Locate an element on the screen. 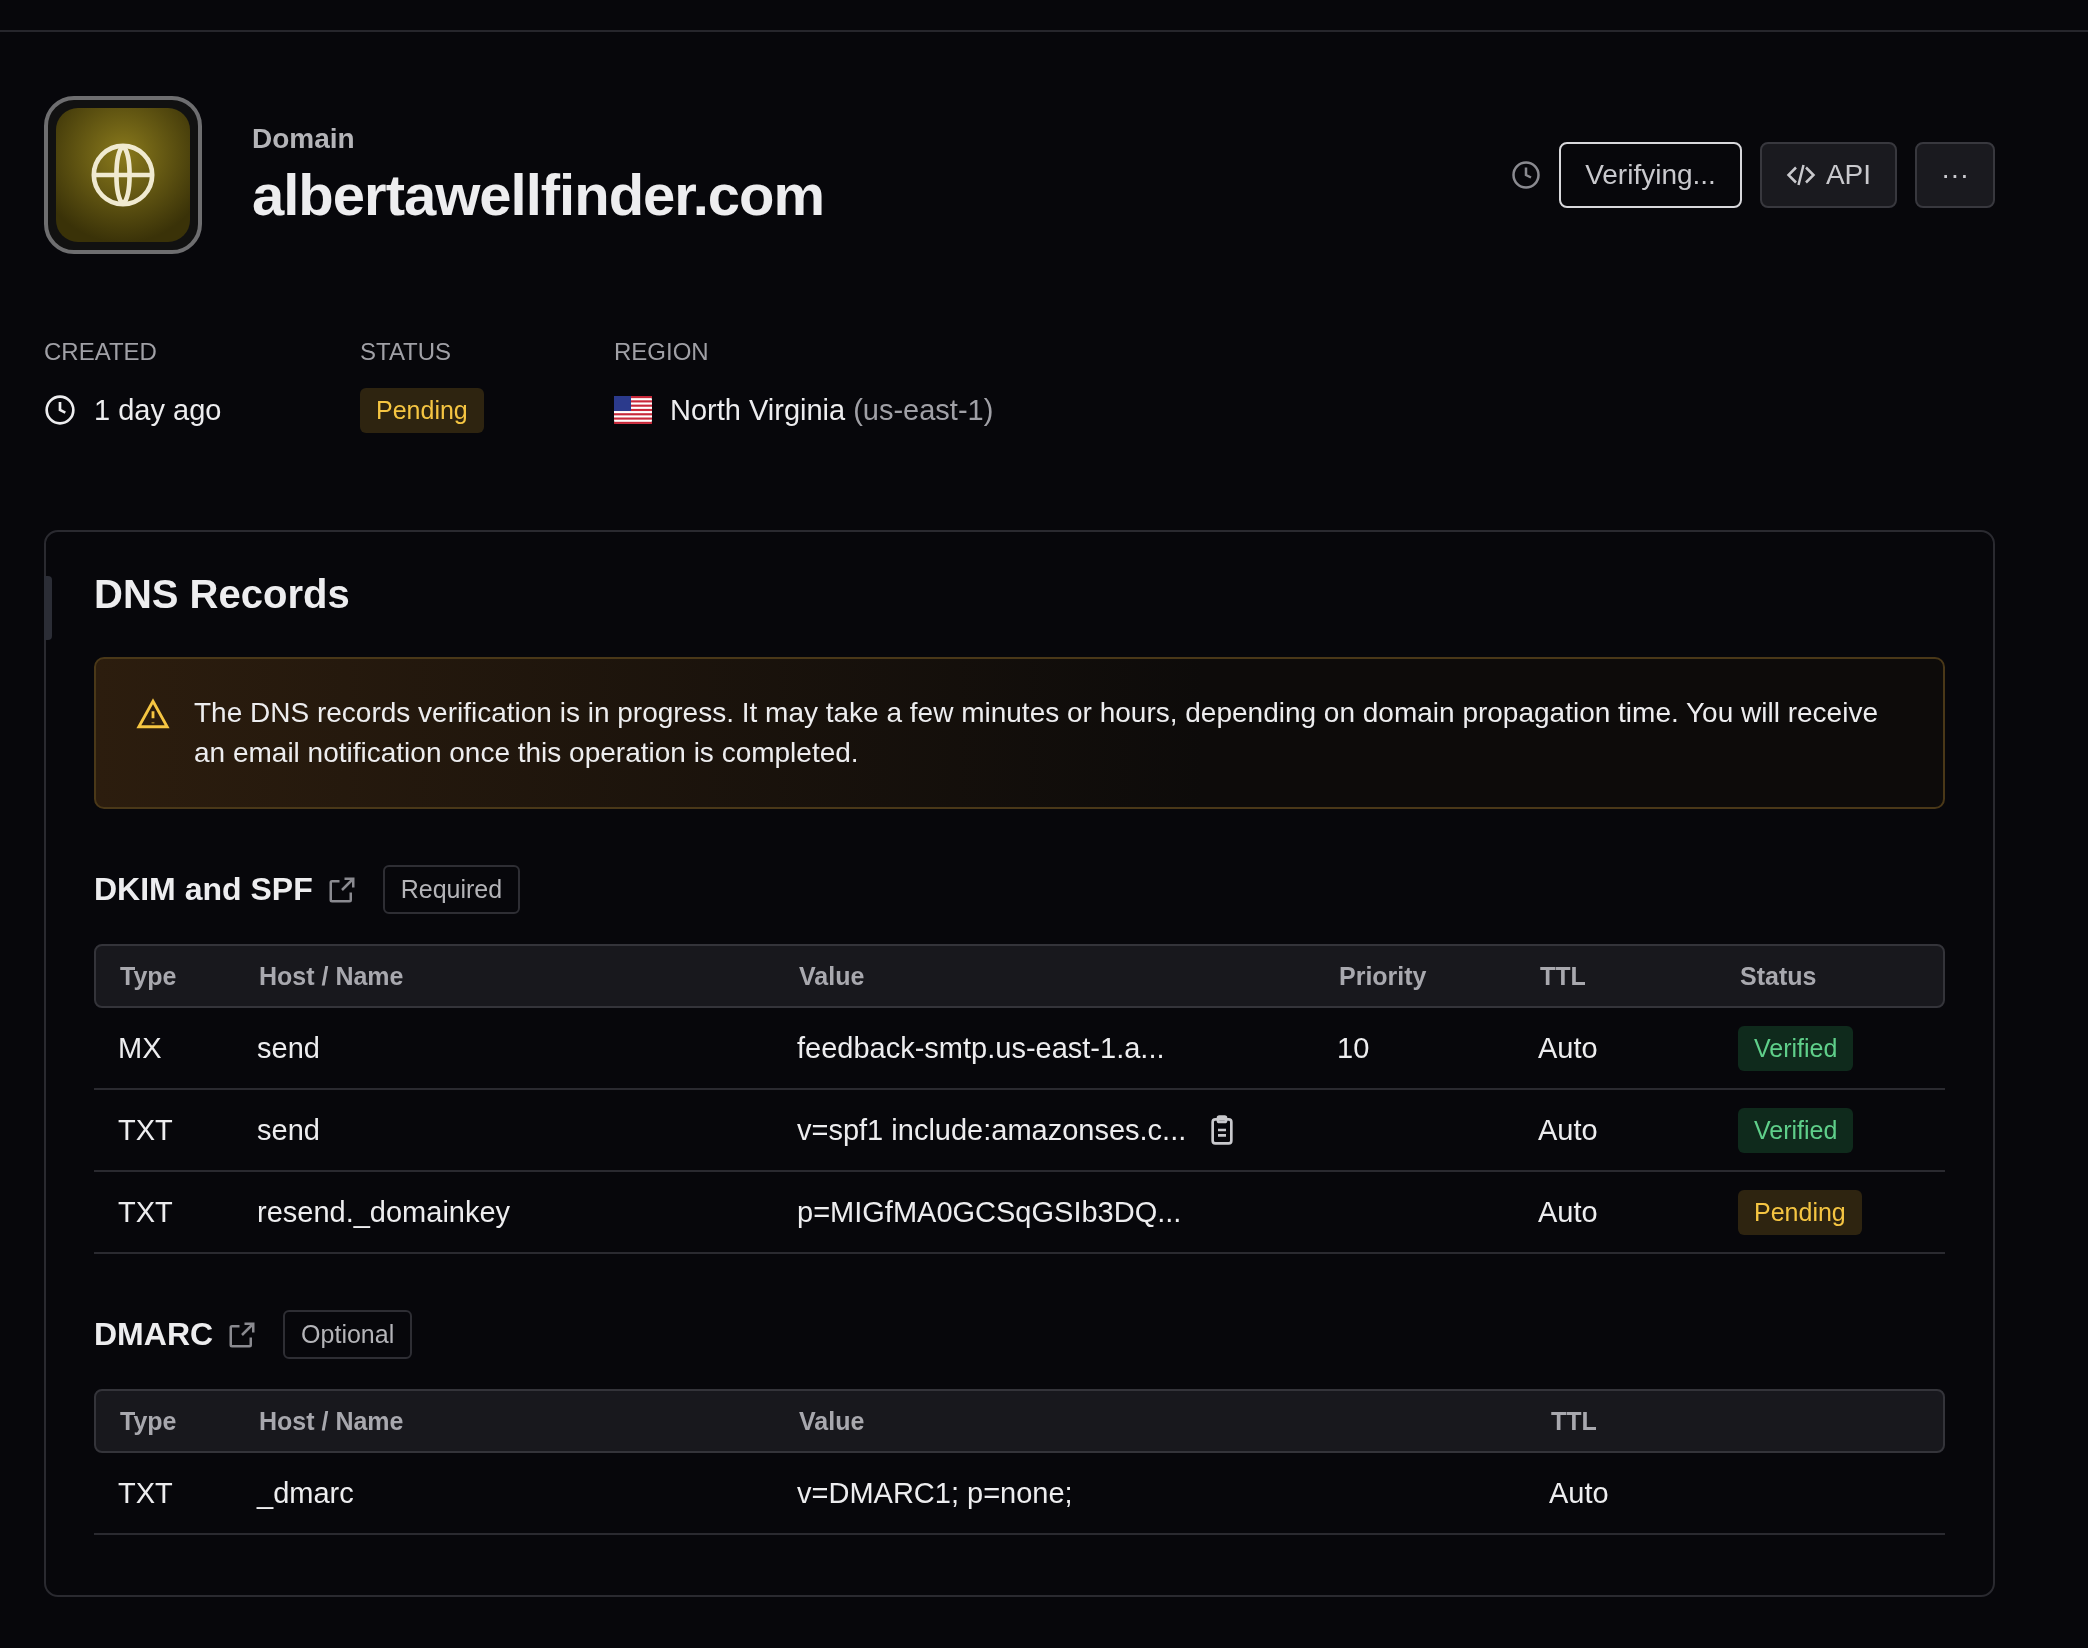 This screenshot has height=1648, width=2088. table-cell-text: MX is located at coordinates (140, 1048).